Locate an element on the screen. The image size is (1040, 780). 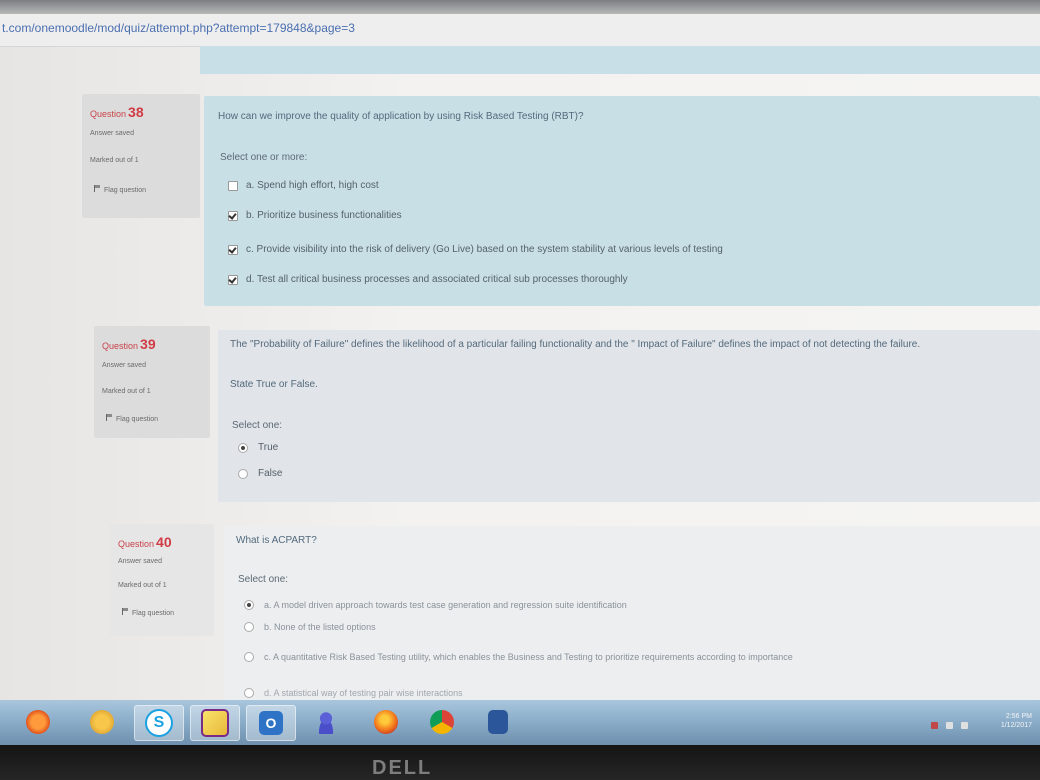
tray-network-icon is located at coordinates (949, 725).